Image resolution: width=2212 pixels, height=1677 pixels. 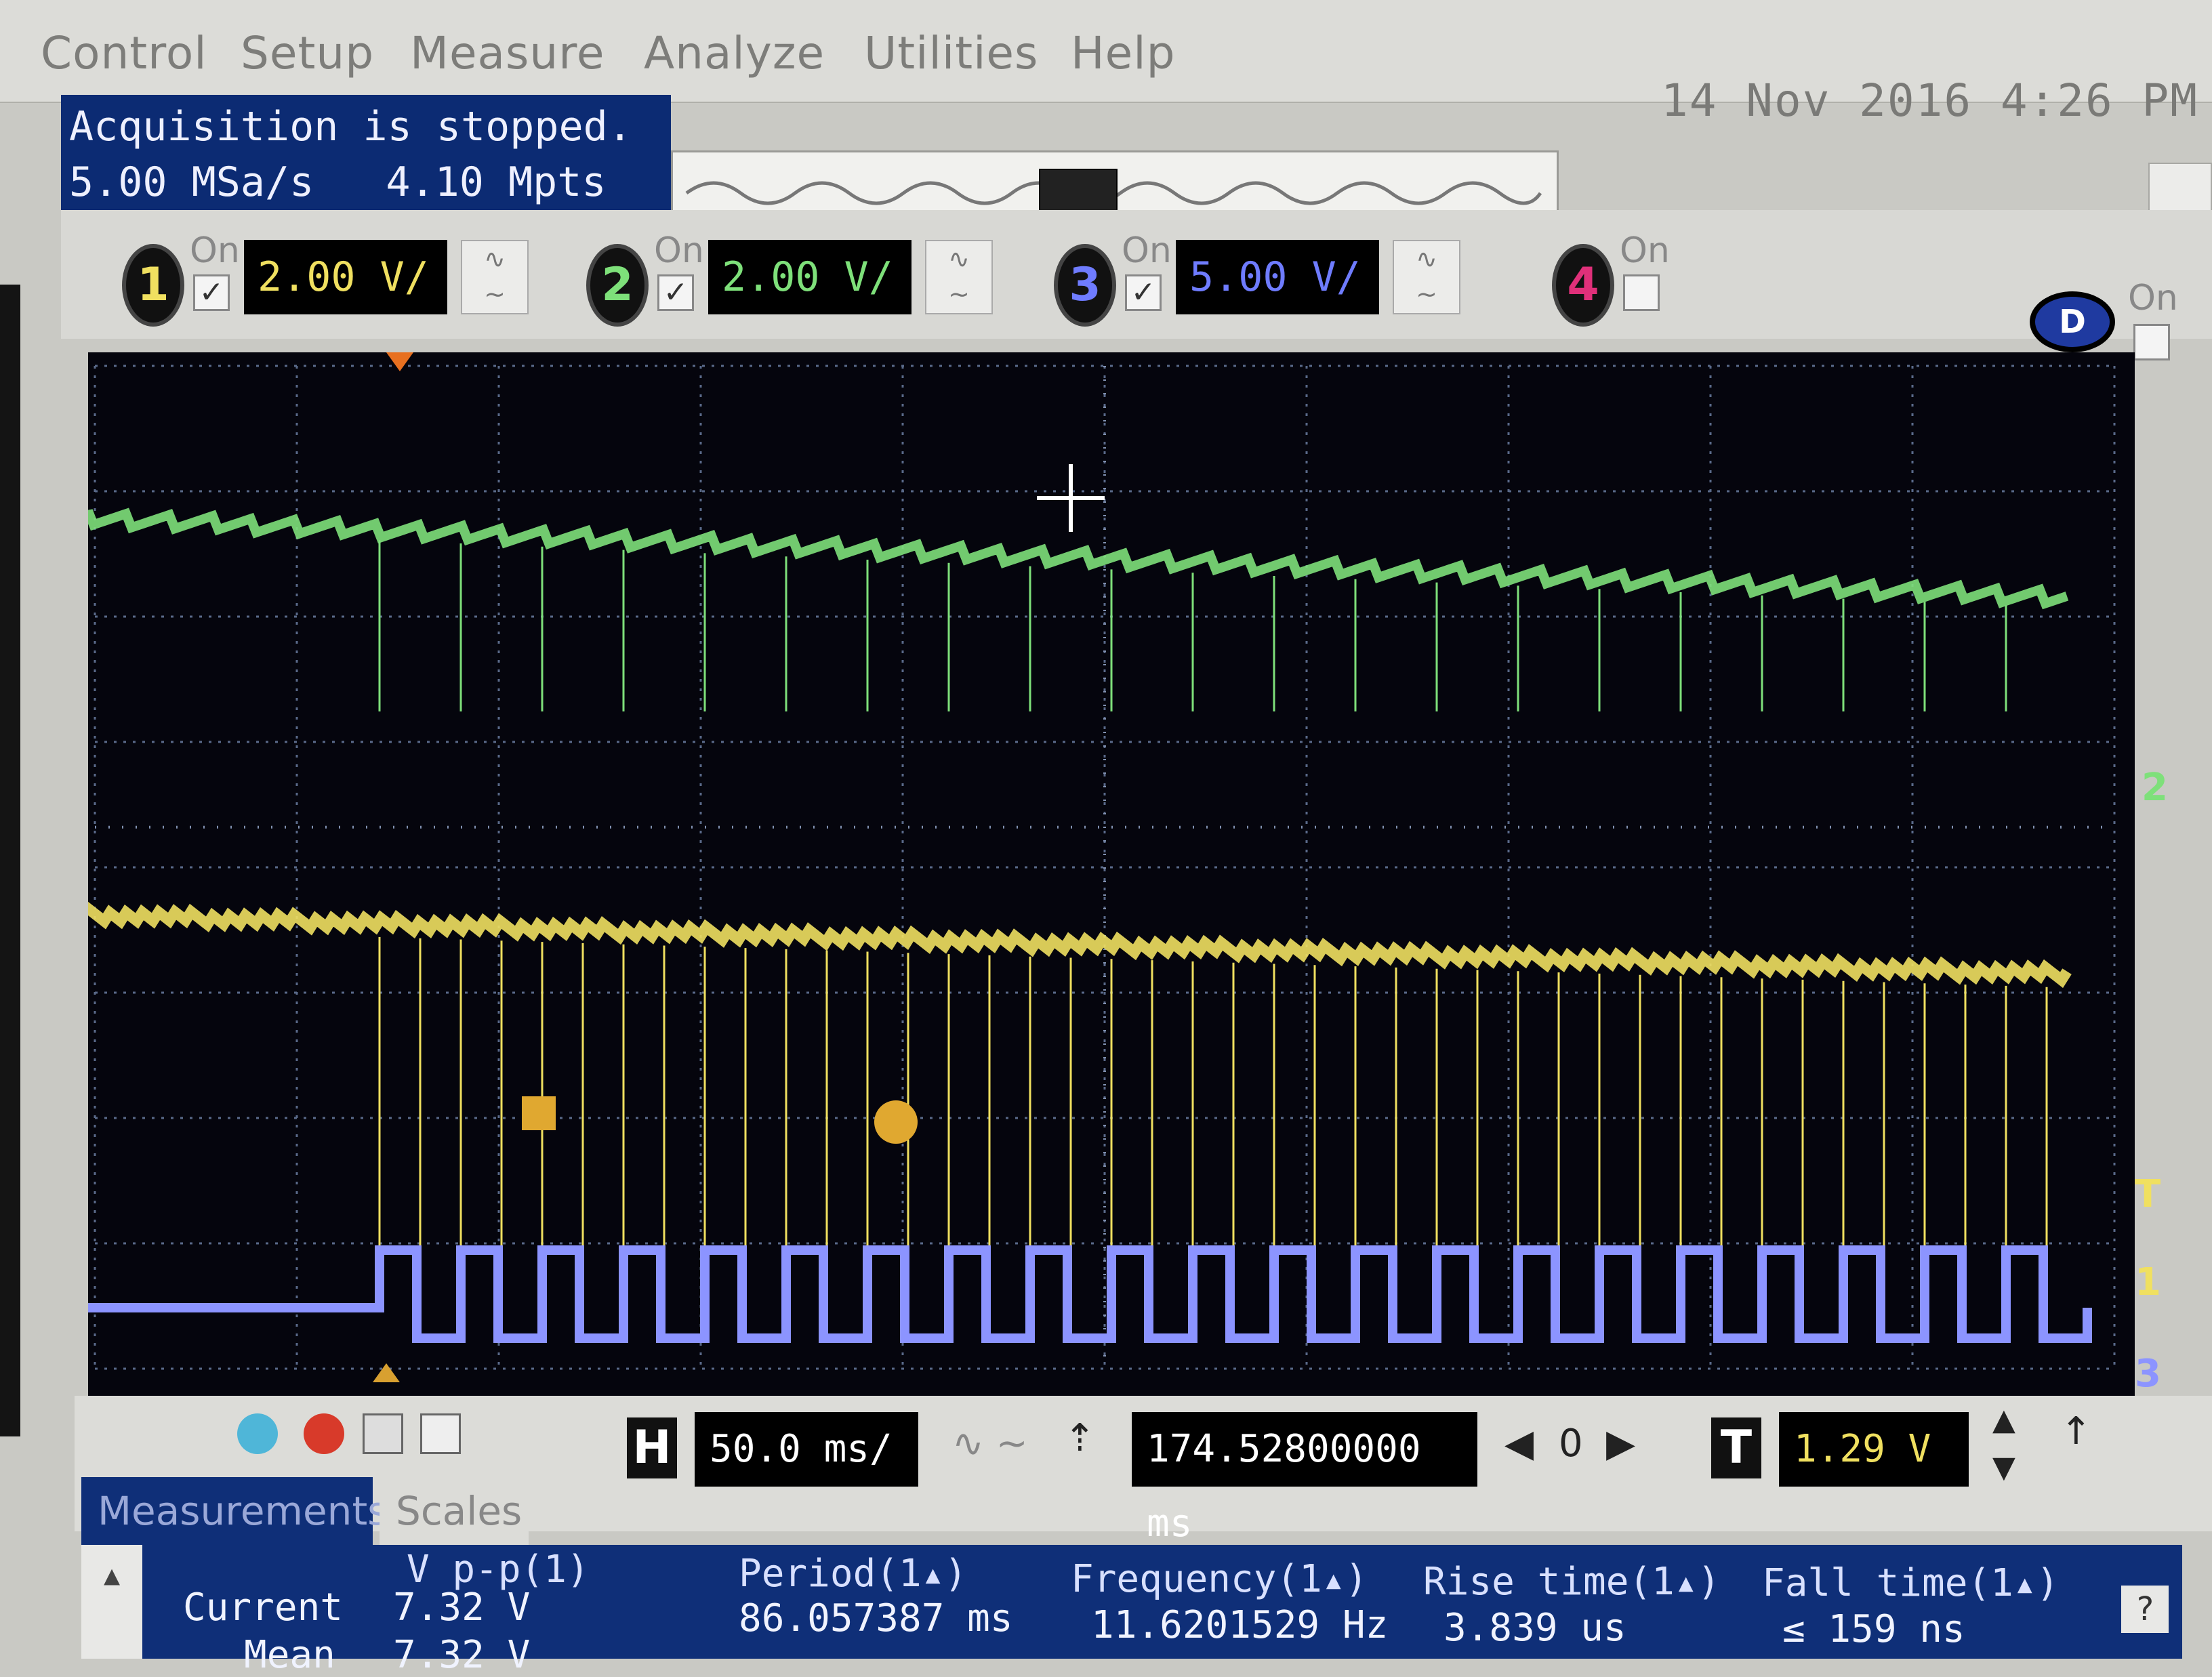 I want to click on row-mean-label: Mean, so click(x=289, y=1655).